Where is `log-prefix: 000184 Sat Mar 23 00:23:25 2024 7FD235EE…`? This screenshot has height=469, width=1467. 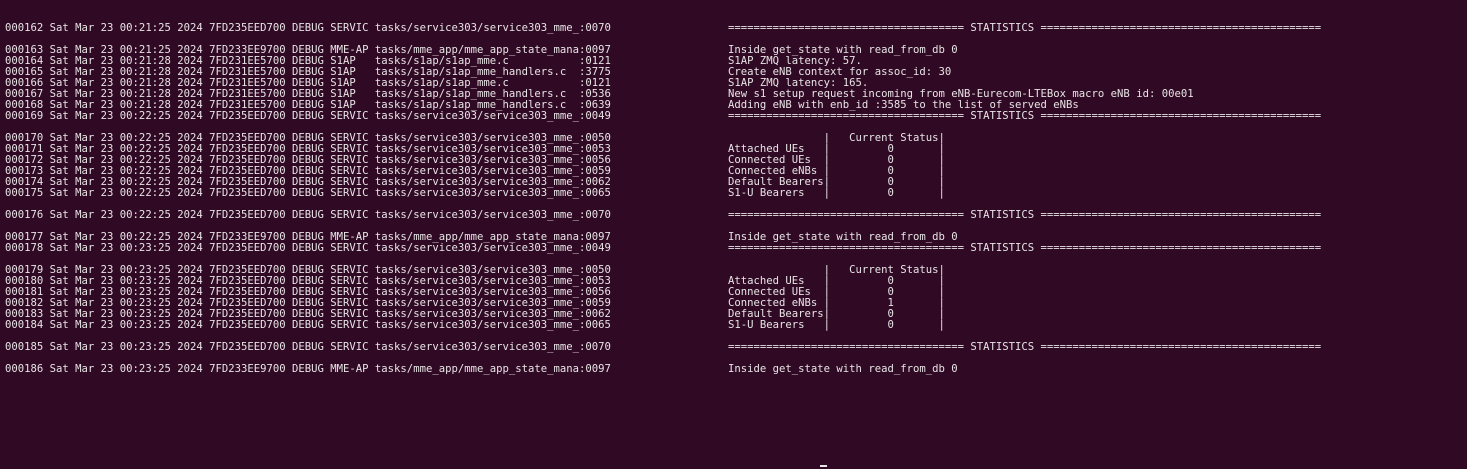 log-prefix: 000184 Sat Mar 23 00:23:25 2024 7FD235EE… is located at coordinates (308, 325).